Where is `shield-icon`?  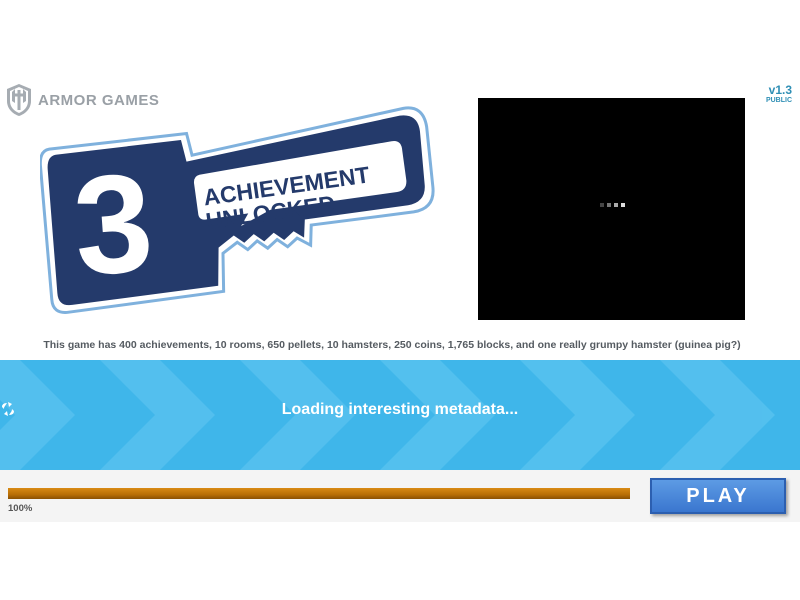
shield-icon is located at coordinates (19, 100).